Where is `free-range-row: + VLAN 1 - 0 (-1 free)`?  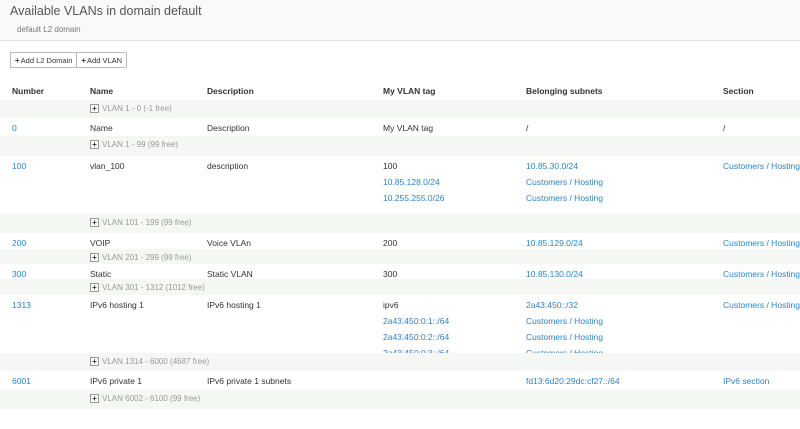
free-range-row: + VLAN 1 - 0 (-1 free) is located at coordinates (400, 109).